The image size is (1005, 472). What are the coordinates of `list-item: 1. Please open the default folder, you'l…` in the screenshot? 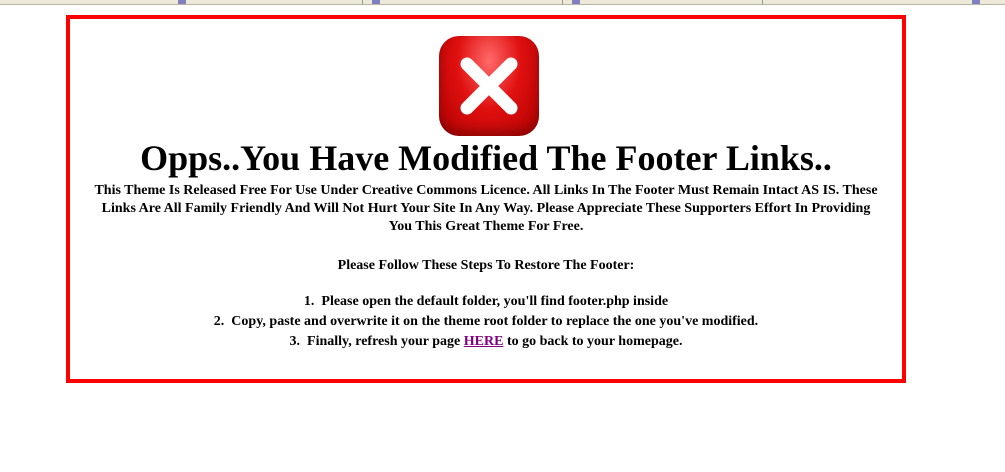 It's located at (486, 302).